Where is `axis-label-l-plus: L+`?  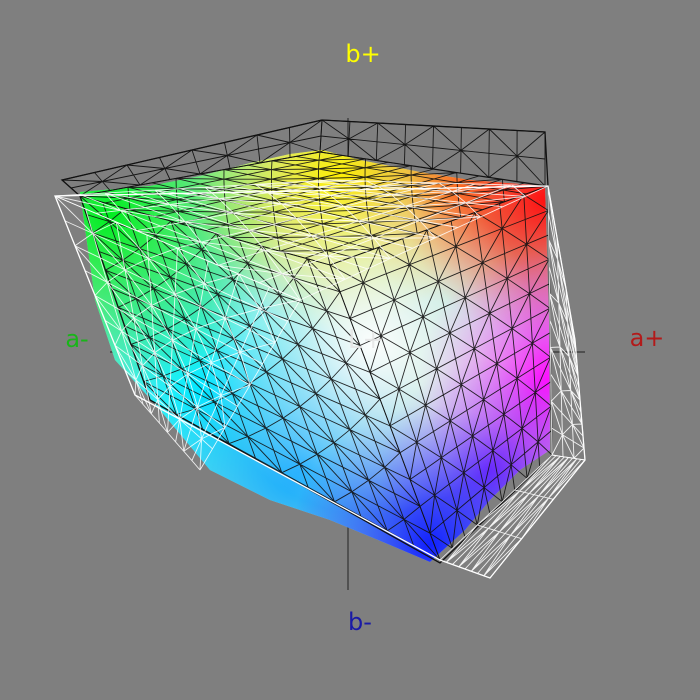
axis-label-l-plus: L+ is located at coordinates (366, 340).